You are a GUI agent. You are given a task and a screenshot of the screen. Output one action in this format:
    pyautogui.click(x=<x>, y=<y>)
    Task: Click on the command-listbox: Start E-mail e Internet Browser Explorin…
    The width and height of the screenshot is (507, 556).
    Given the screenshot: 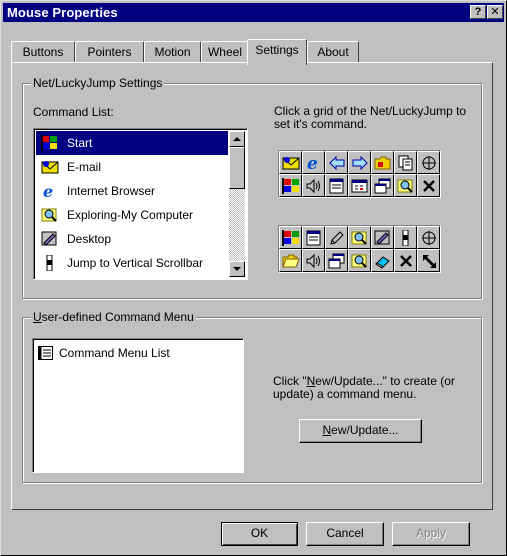 What is the action you would take?
    pyautogui.click(x=140, y=204)
    